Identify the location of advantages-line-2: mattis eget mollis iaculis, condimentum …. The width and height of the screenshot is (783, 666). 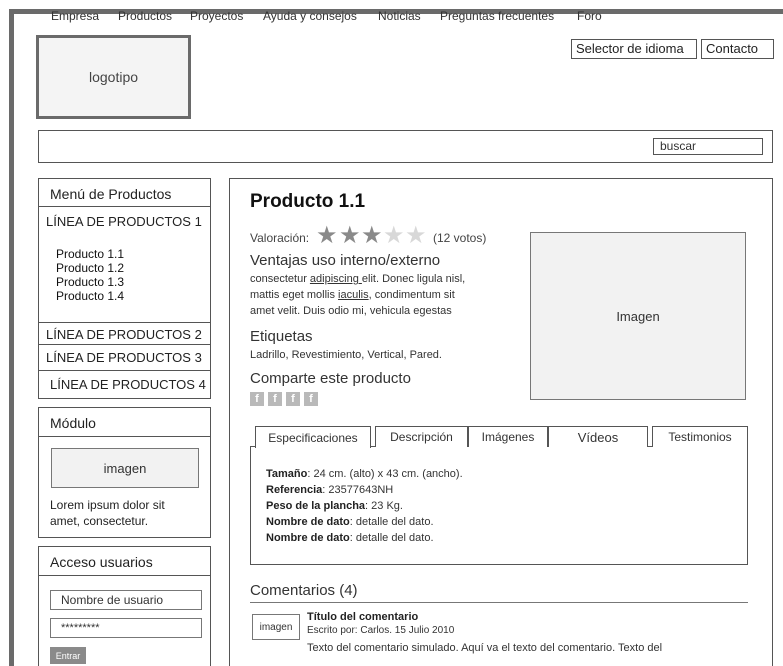
(352, 295).